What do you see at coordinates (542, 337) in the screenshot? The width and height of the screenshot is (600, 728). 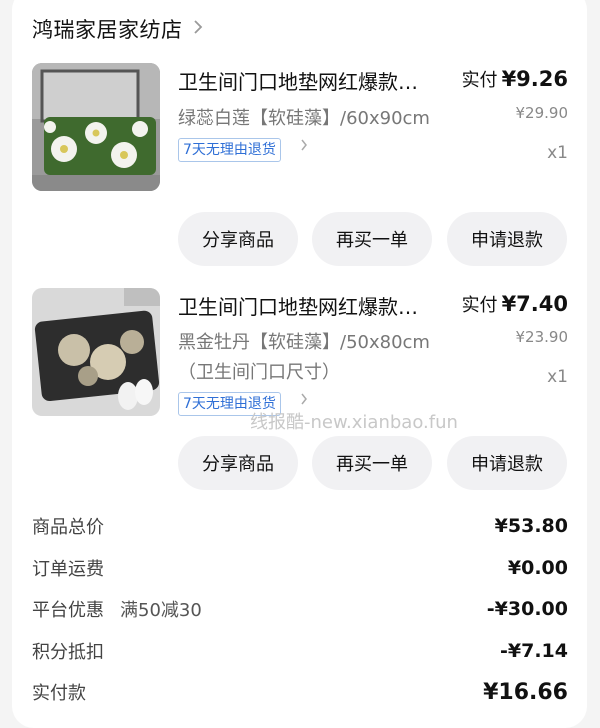 I see `original-price: ¥23.90` at bounding box center [542, 337].